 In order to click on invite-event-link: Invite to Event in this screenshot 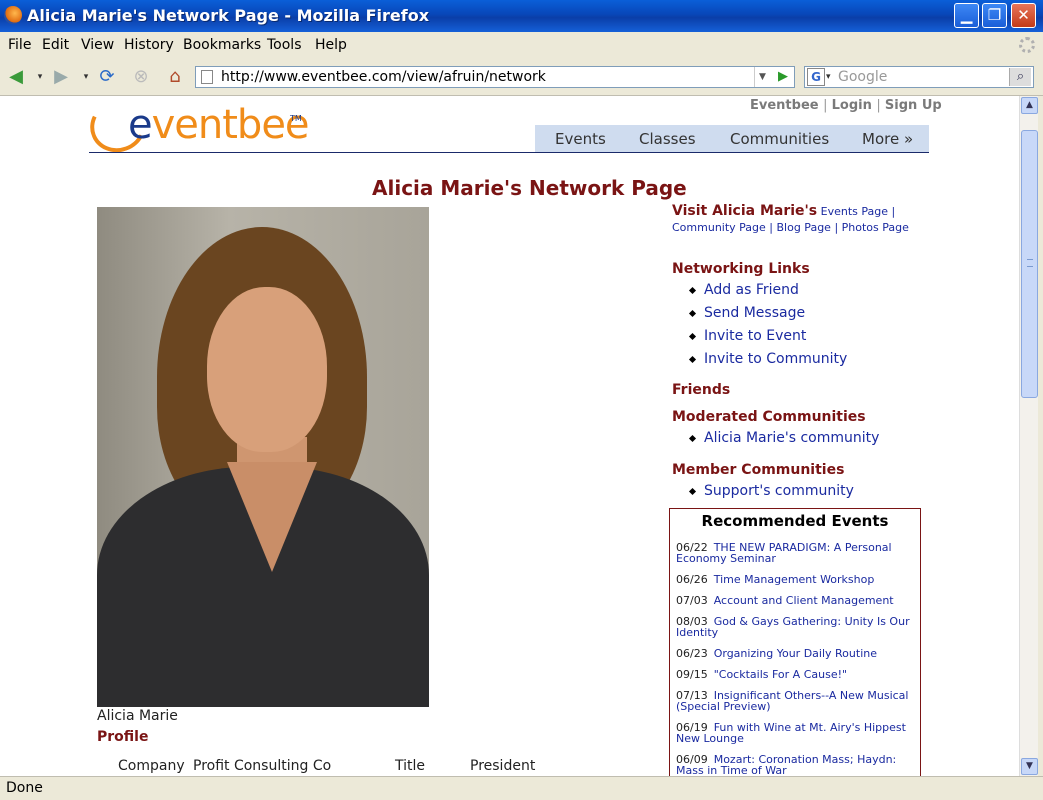, I will do `click(768, 339)`.